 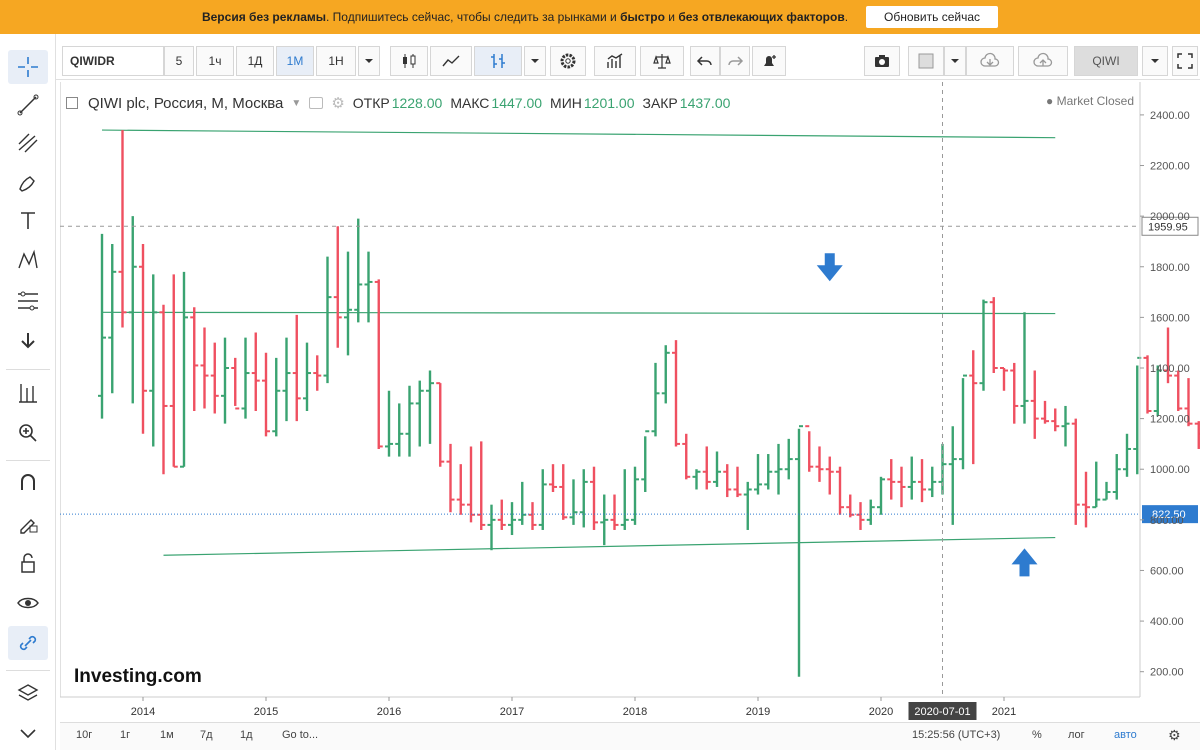 I want to click on arrow-down-icon, so click(x=28, y=341).